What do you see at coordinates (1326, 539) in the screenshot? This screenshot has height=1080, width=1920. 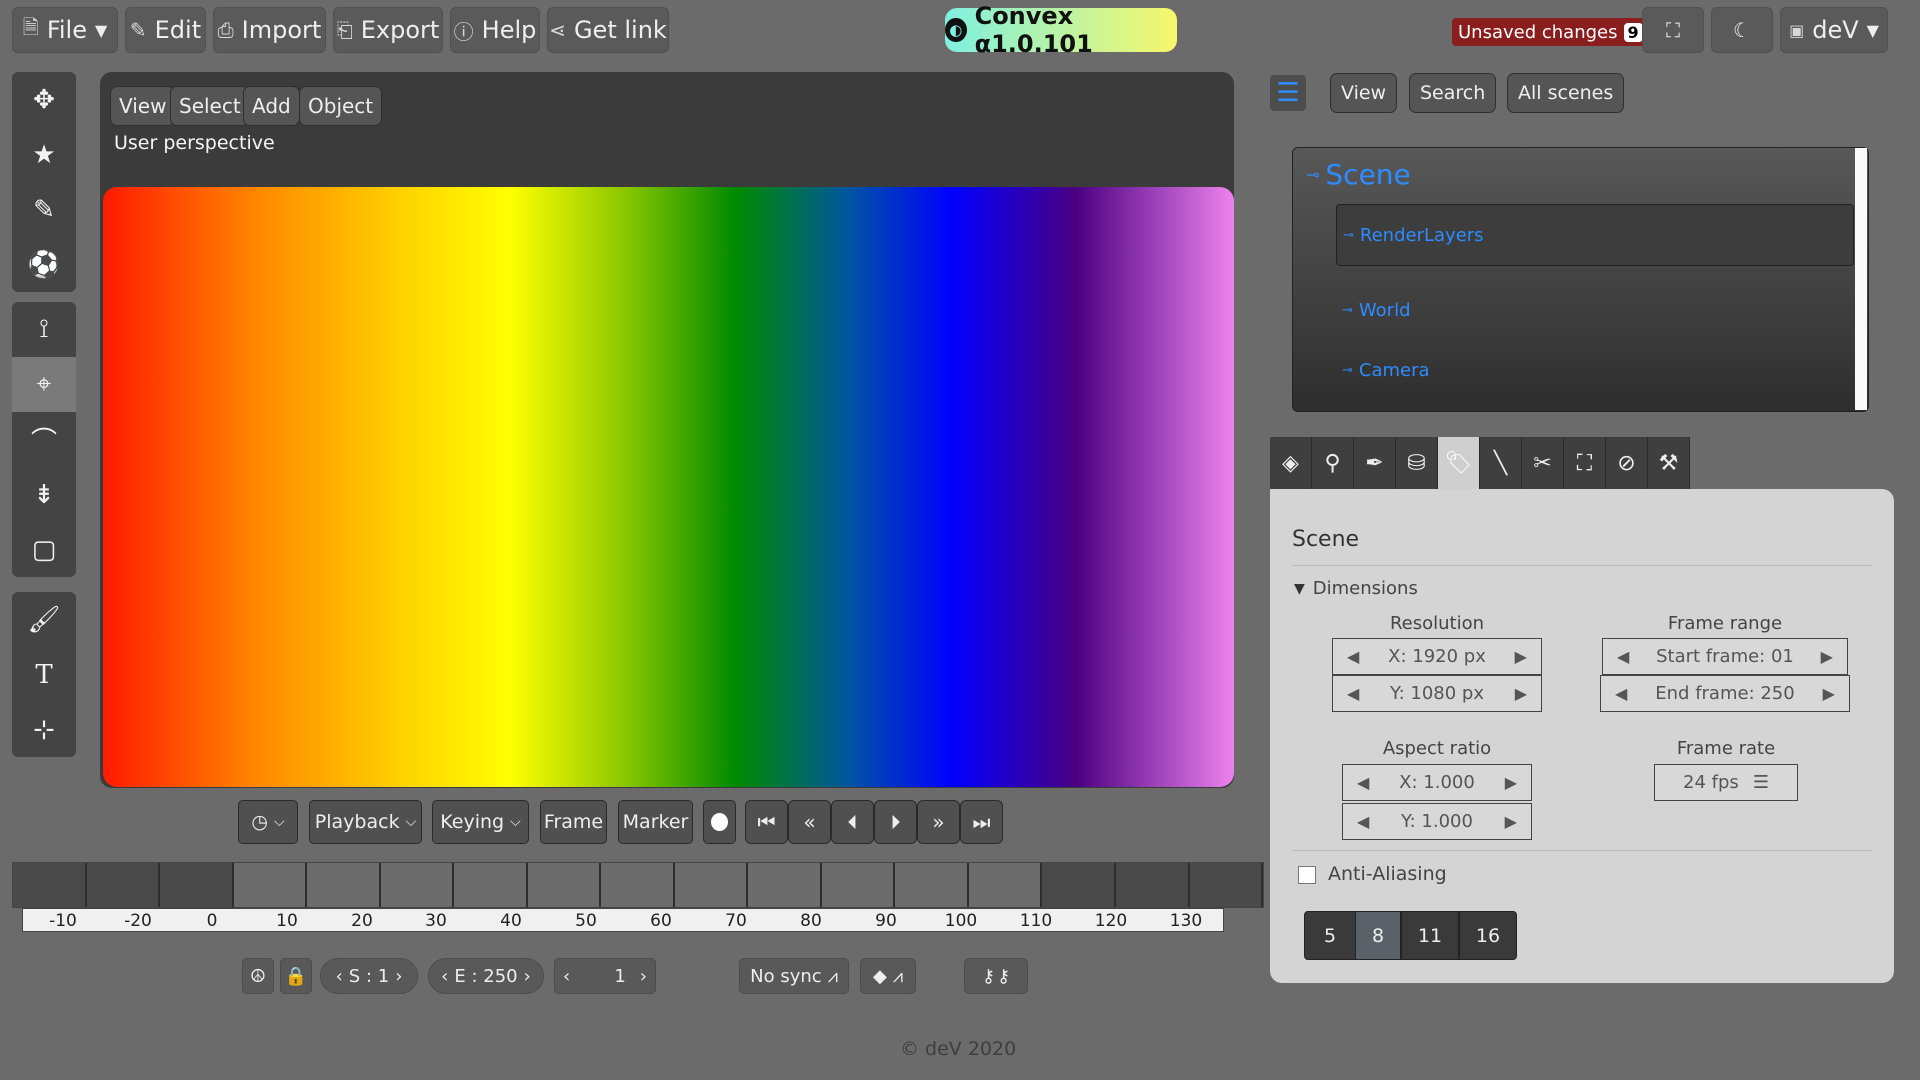 I see `properties-title: Scene` at bounding box center [1326, 539].